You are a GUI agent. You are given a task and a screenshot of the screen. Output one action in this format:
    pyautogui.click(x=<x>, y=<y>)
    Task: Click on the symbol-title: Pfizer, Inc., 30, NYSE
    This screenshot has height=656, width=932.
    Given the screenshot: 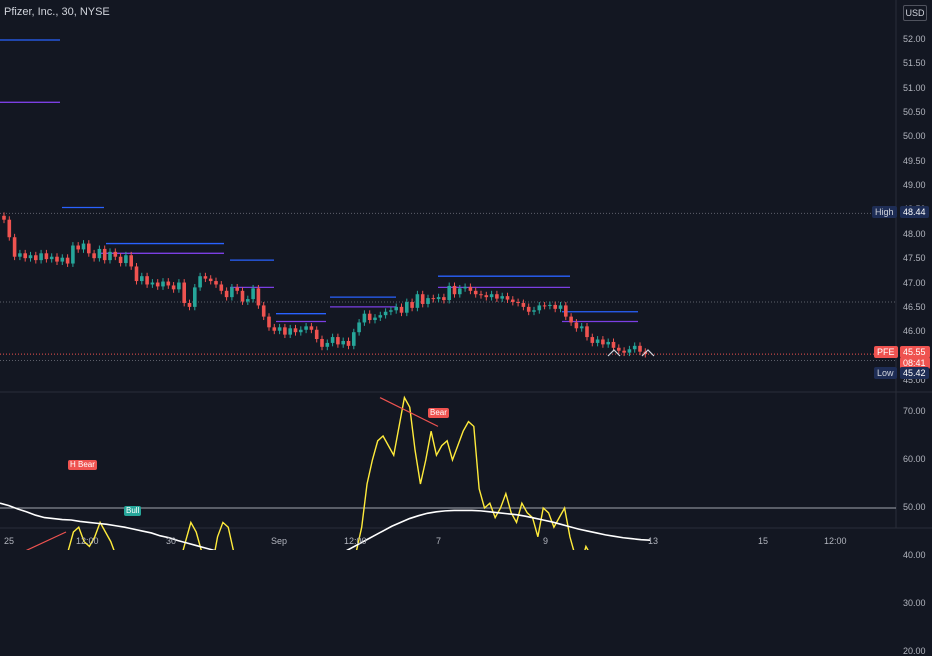 What is the action you would take?
    pyautogui.click(x=57, y=12)
    